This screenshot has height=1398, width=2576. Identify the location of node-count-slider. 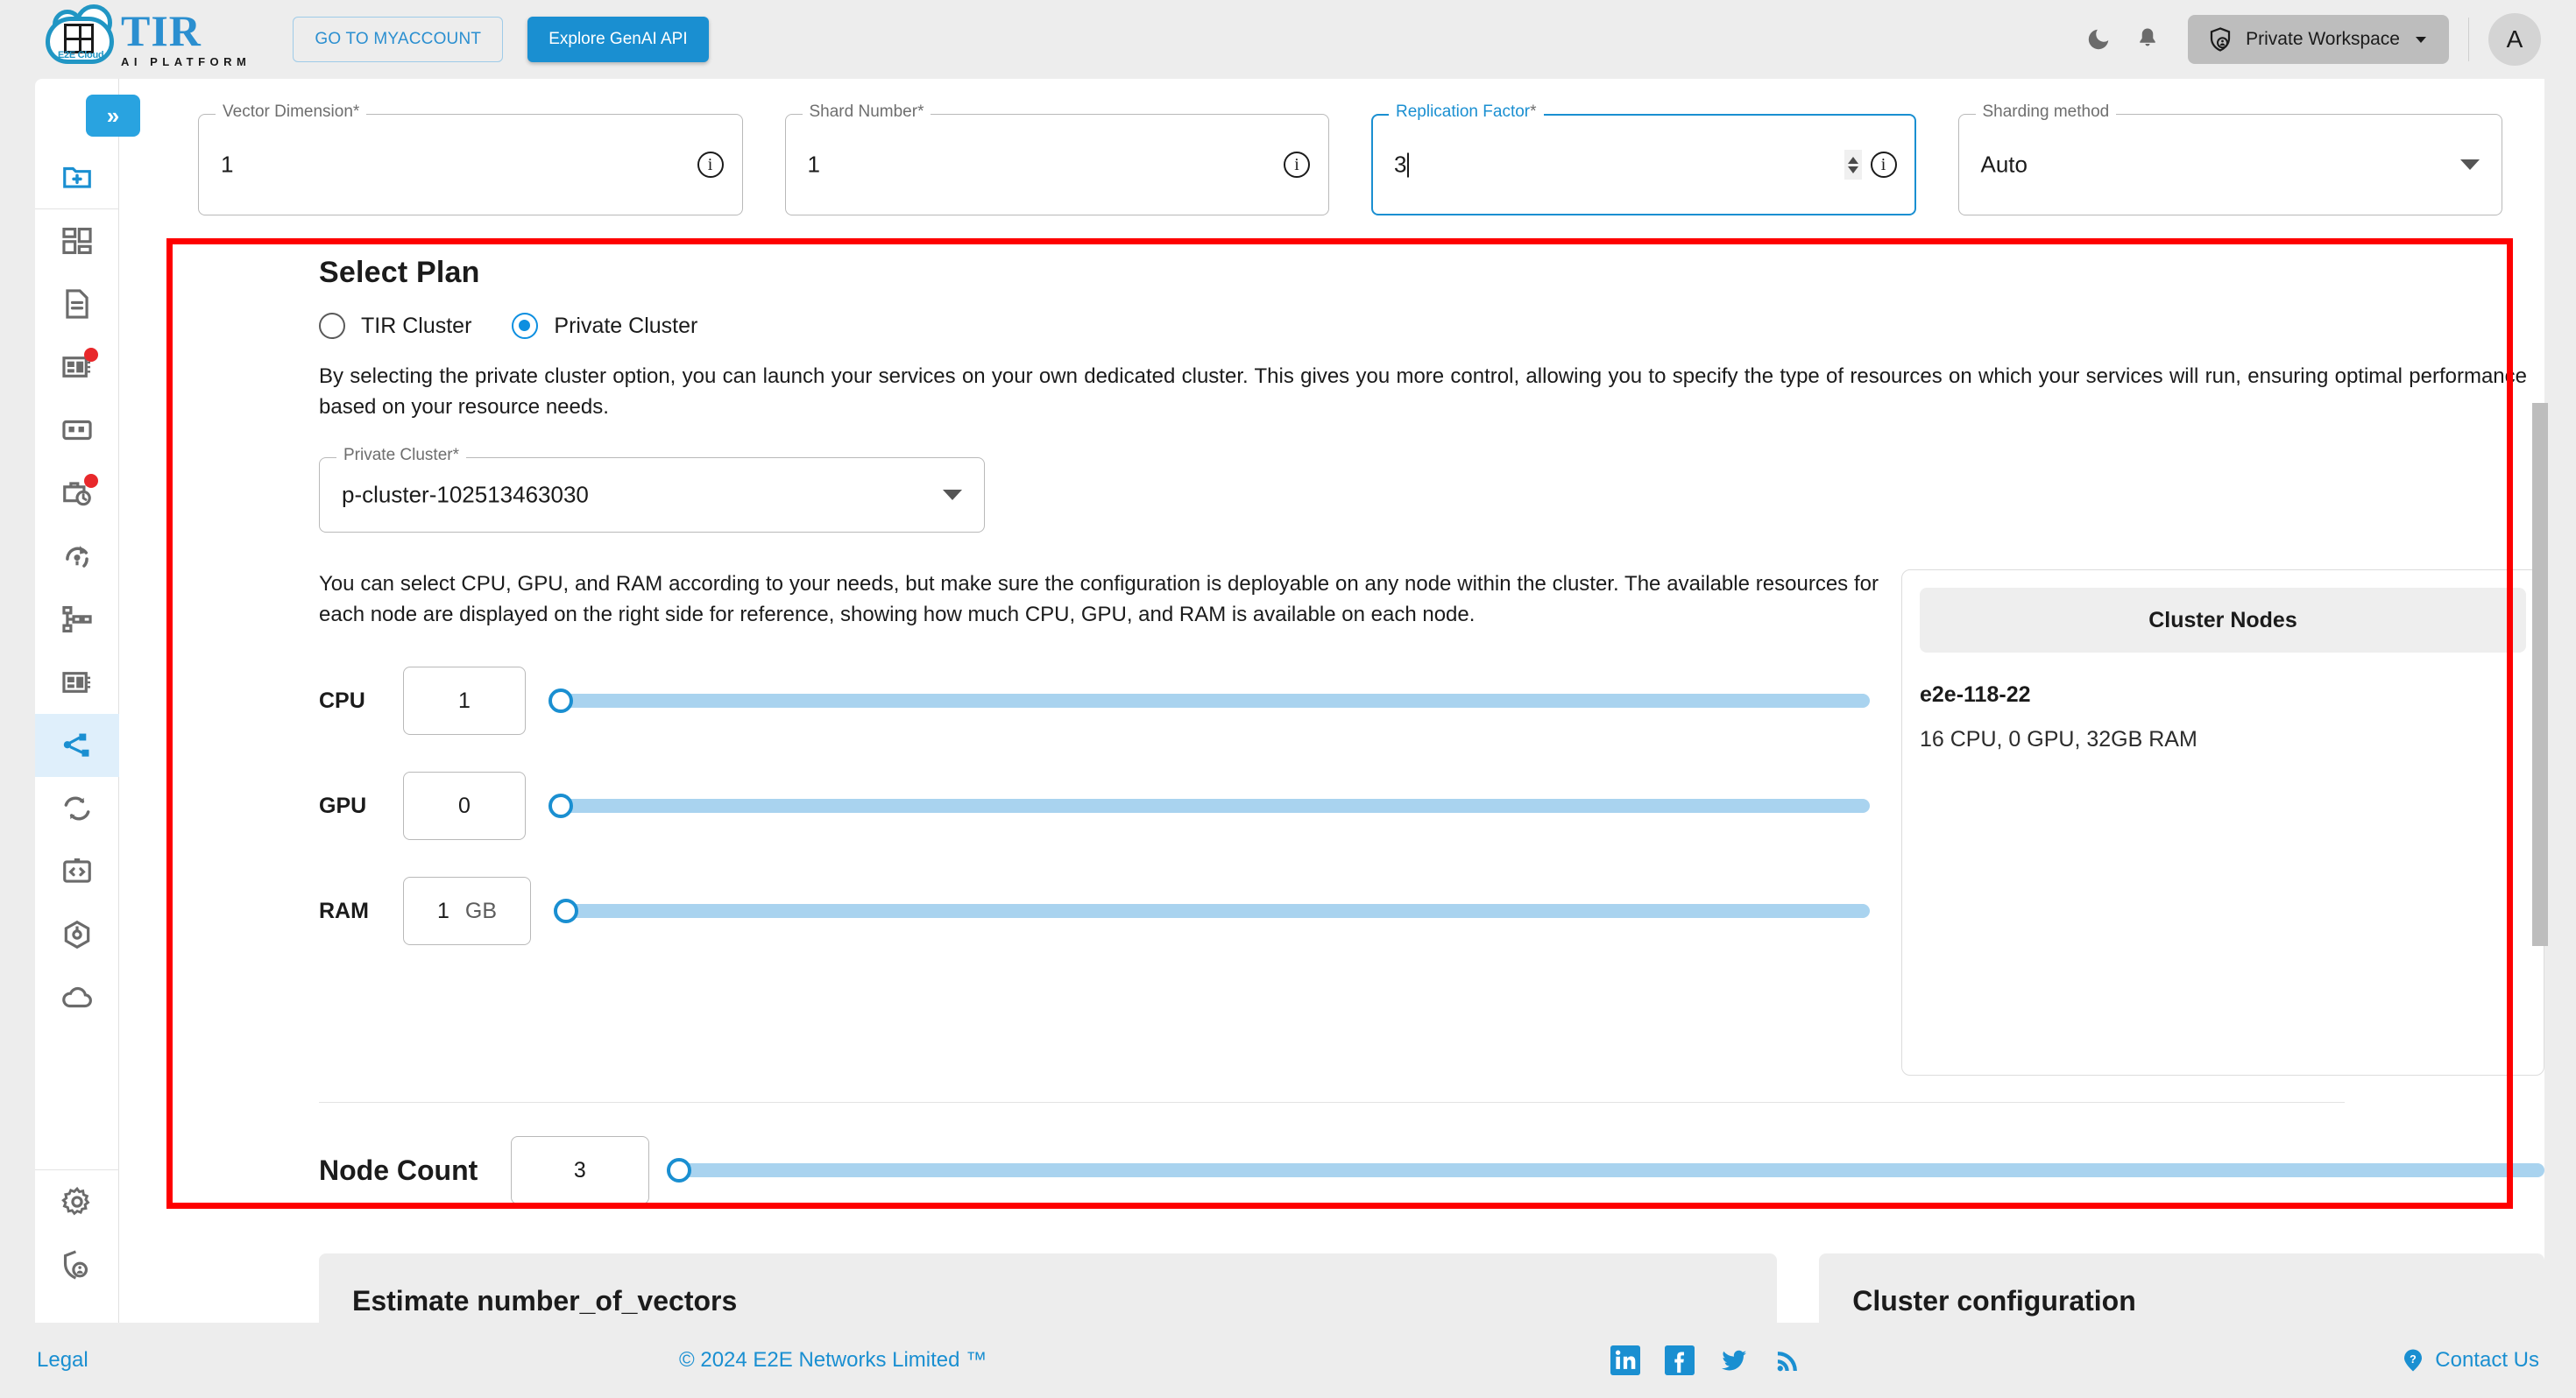
(1605, 1170).